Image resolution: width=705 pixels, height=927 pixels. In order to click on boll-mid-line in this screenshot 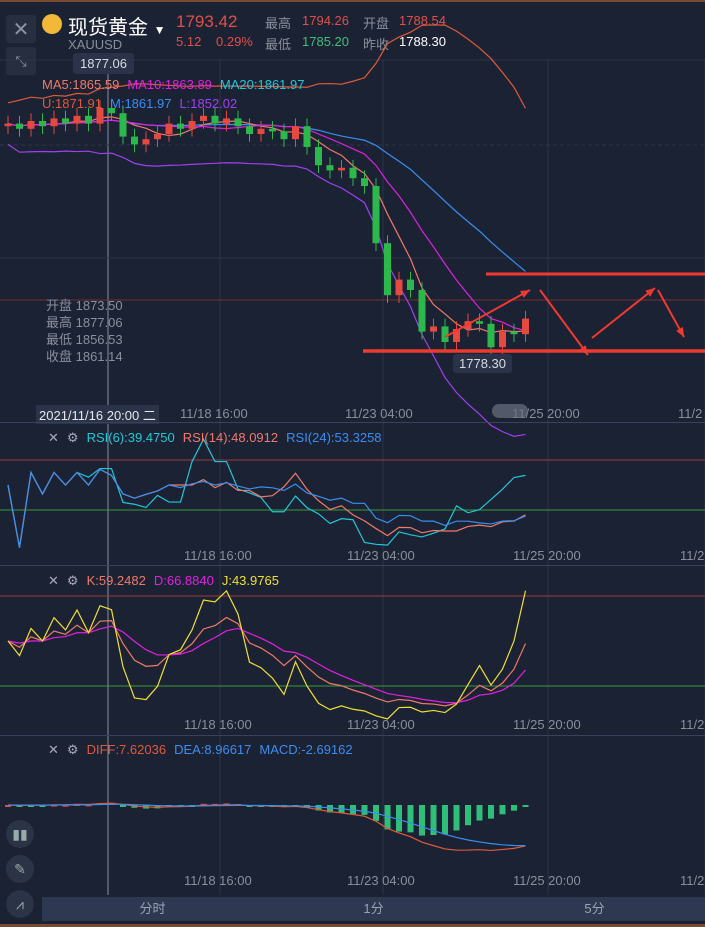, I will do `click(266, 195)`.